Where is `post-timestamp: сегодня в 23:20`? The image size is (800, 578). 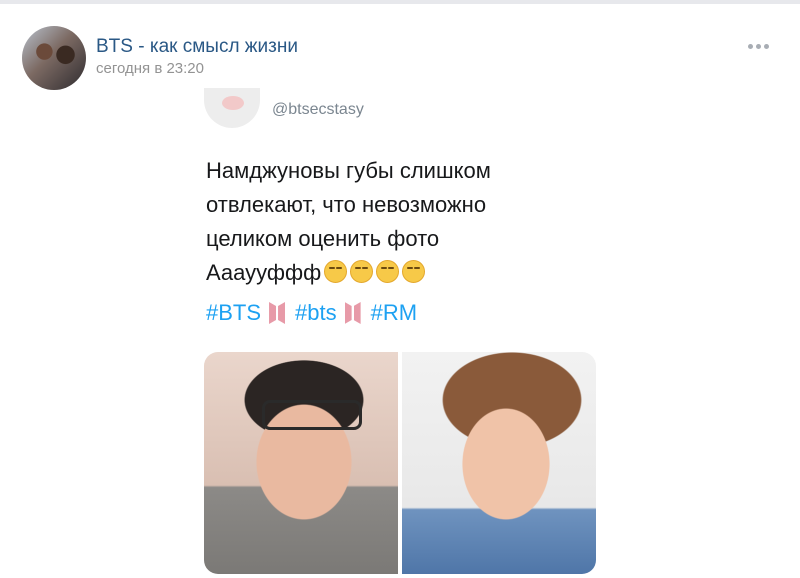 post-timestamp: сегодня в 23:20 is located at coordinates (150, 68).